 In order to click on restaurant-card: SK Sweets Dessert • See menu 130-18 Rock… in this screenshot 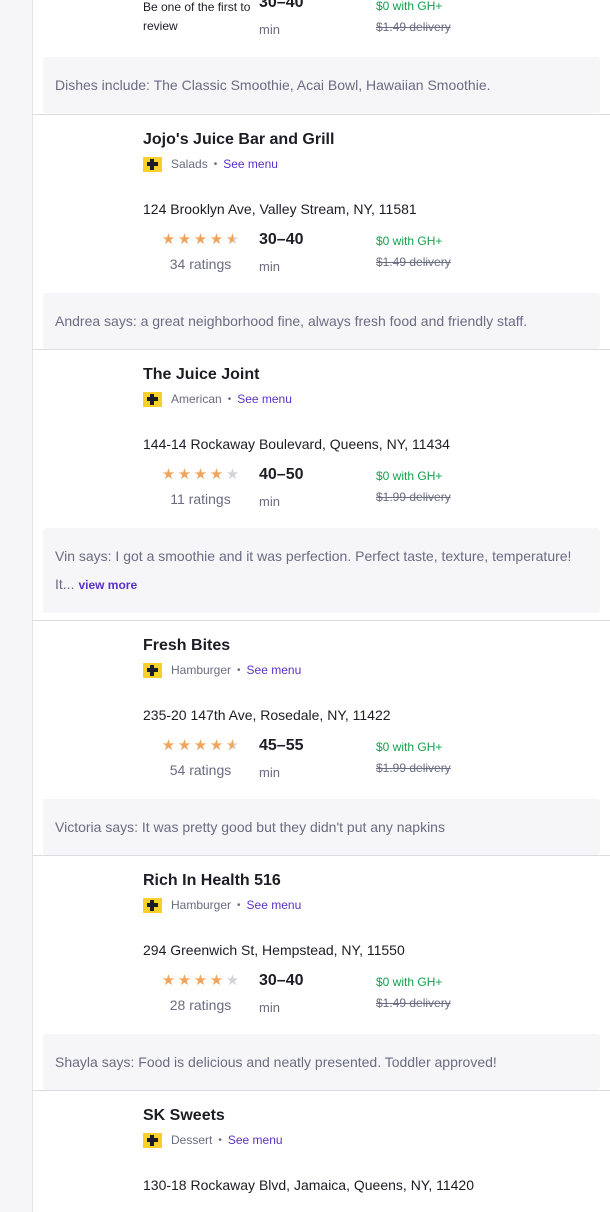, I will do `click(321, 1151)`.